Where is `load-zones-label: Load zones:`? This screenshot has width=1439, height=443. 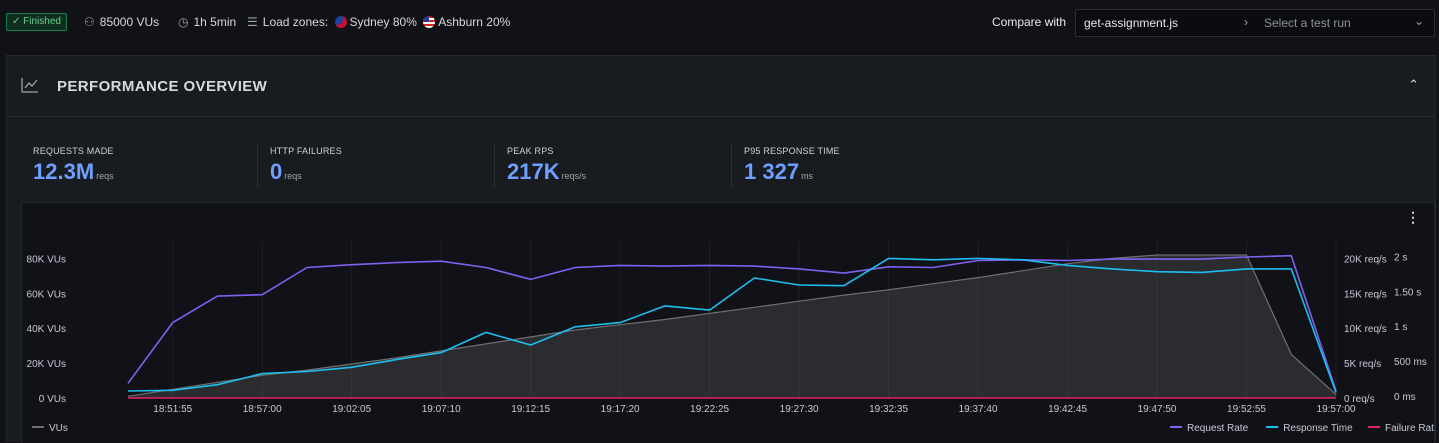
load-zones-label: Load zones: is located at coordinates (295, 22).